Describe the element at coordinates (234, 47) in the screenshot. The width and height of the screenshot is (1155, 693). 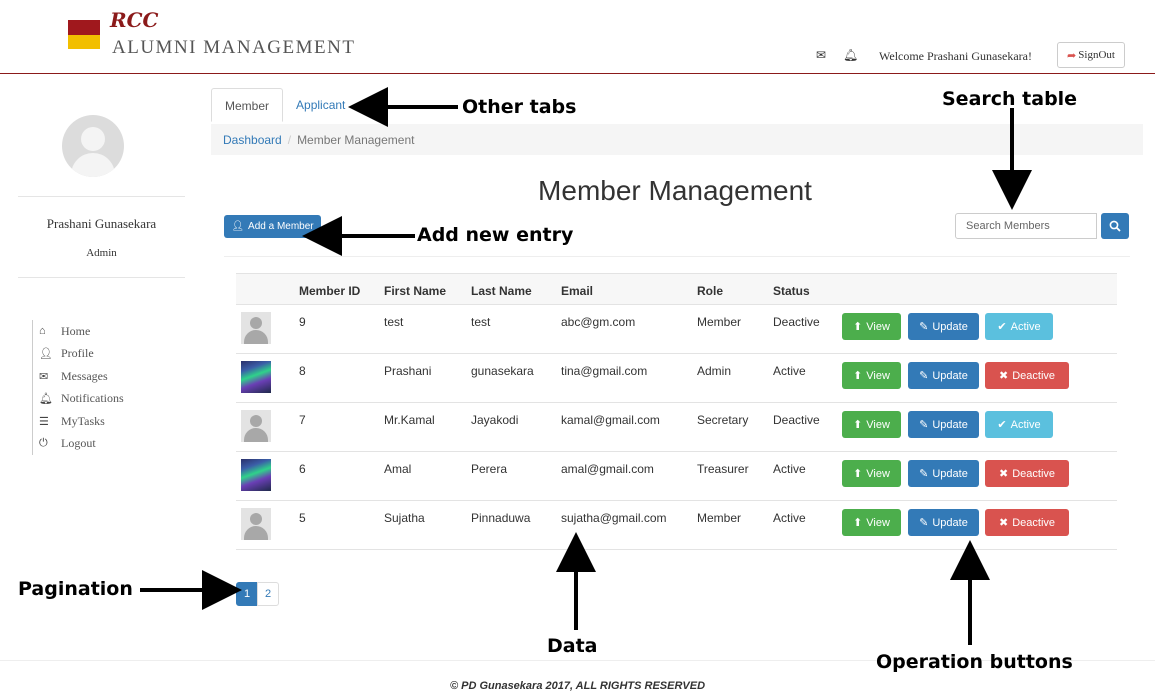
I see `logo-app-name: ALUMNI MANAGEMENT` at that location.